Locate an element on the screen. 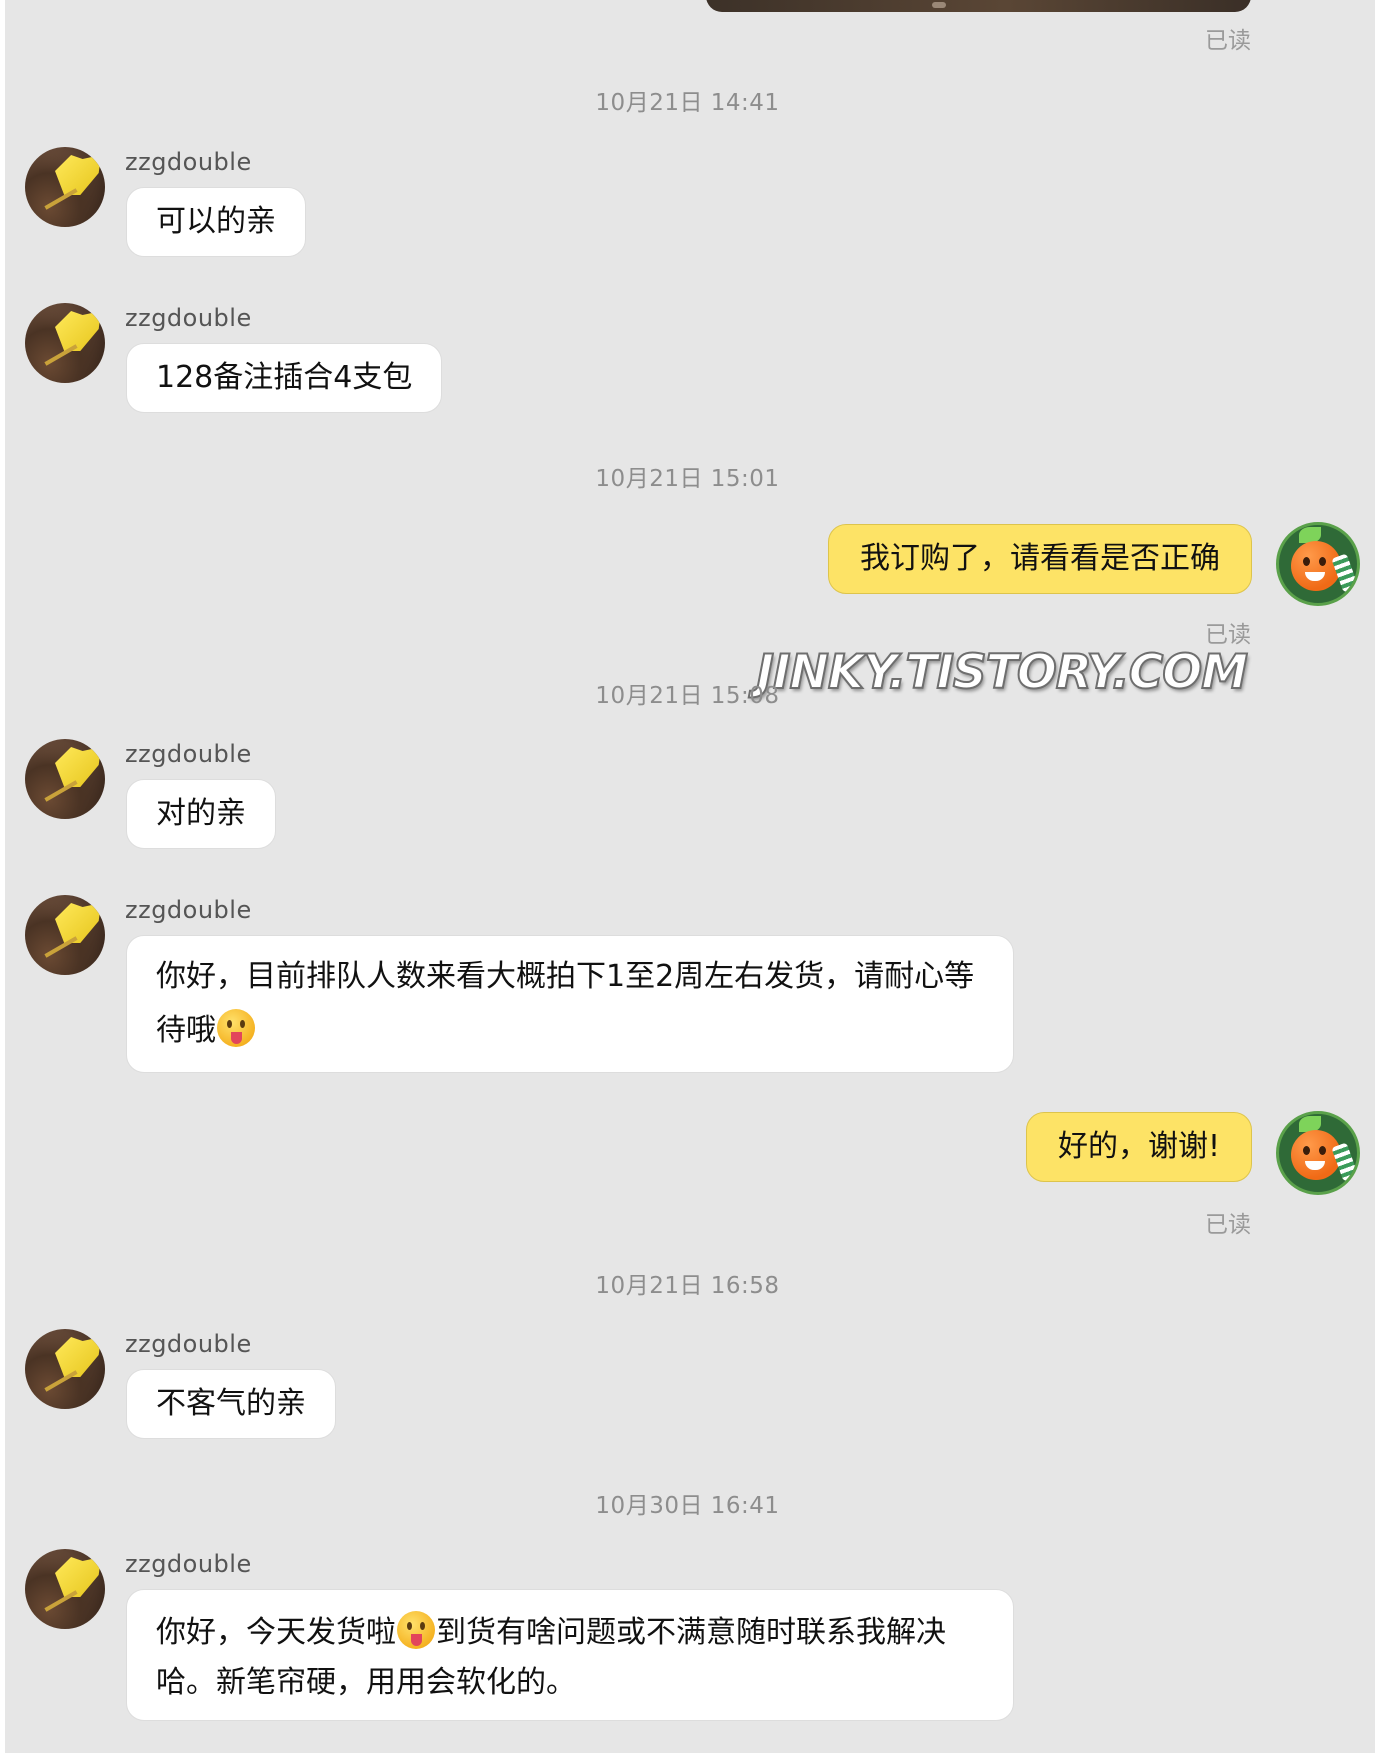 The width and height of the screenshot is (1375, 1753). message-bubble-seller: 你好，今天发货啦 到货有啥问题或不满意随时联系我解决哈。新笔帘硬，用用会软化的。 is located at coordinates (570, 1655).